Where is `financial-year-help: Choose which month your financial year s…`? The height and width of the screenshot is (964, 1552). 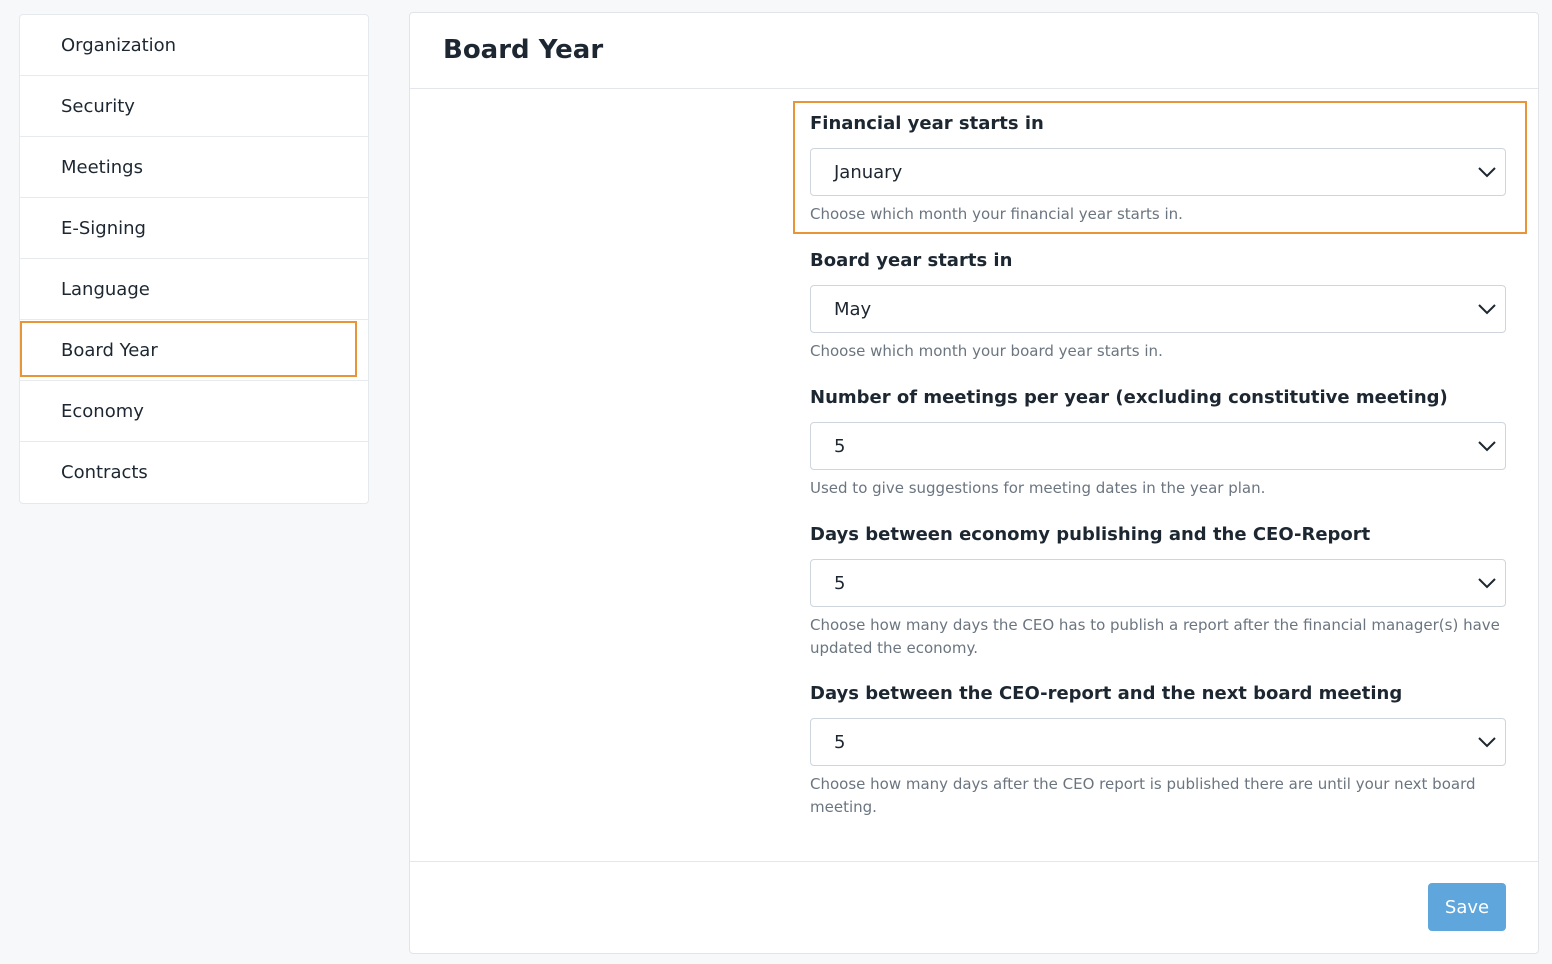 financial-year-help: Choose which month your financial year s… is located at coordinates (996, 214).